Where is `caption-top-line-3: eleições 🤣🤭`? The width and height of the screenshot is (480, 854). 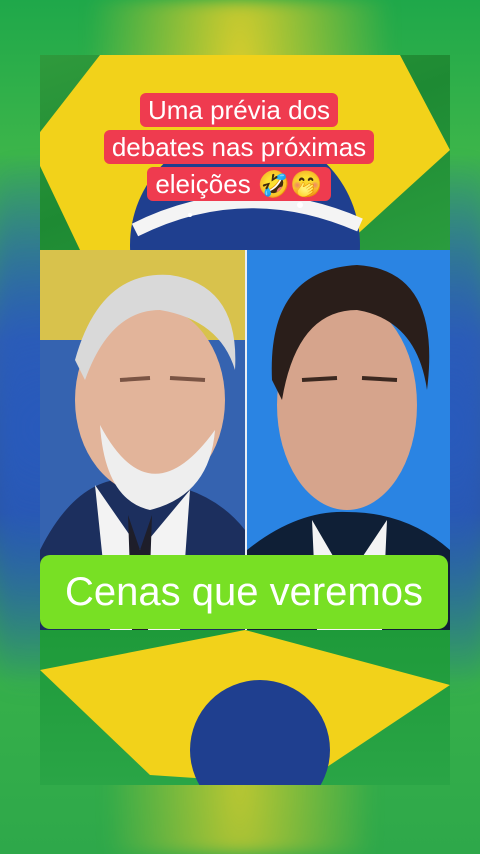 caption-top-line-3: eleições 🤣🤭 is located at coordinates (239, 184).